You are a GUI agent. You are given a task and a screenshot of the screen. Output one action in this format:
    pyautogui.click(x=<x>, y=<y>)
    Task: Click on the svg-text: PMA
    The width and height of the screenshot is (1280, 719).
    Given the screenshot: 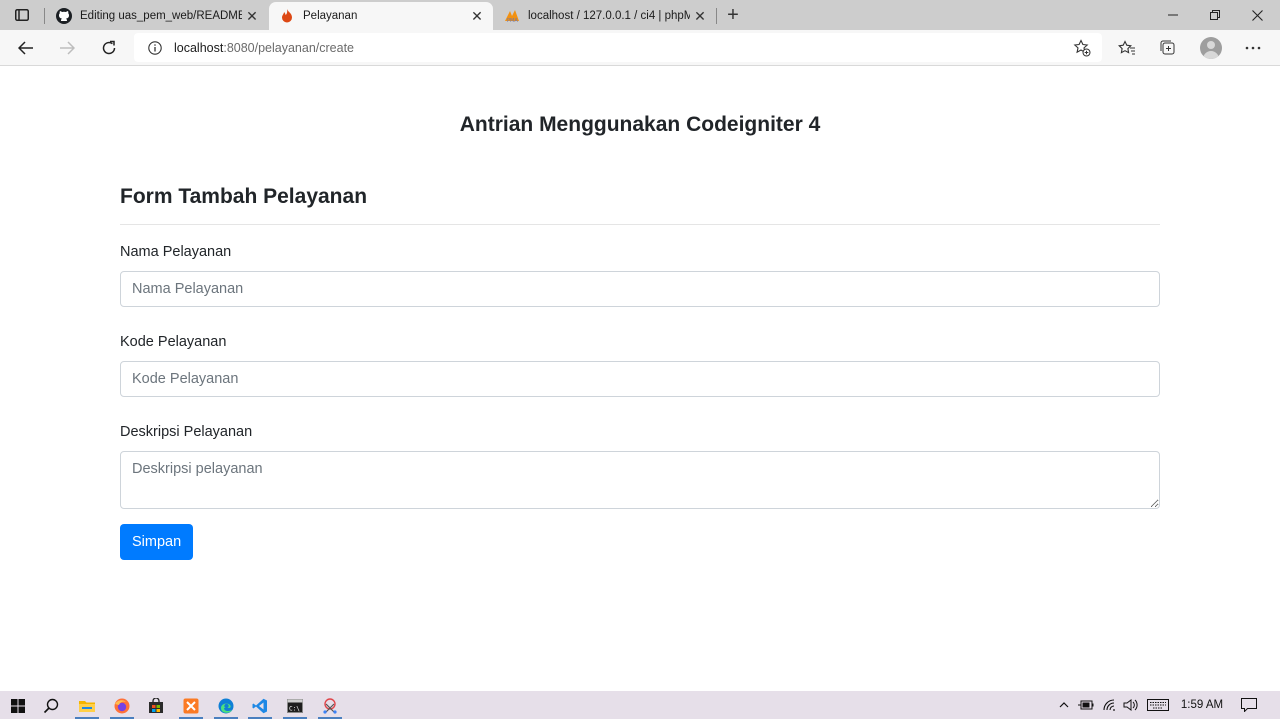 What is the action you would take?
    pyautogui.click(x=512, y=20)
    